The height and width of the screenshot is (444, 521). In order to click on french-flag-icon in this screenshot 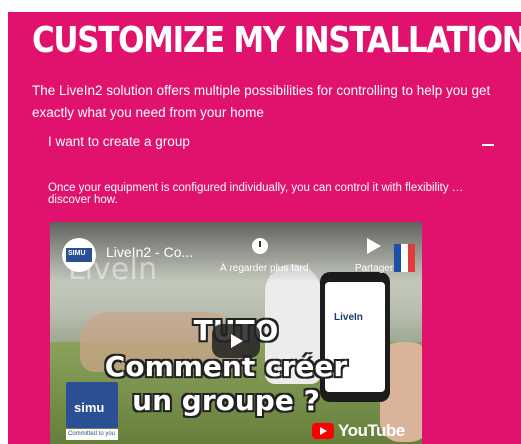, I will do `click(405, 258)`.